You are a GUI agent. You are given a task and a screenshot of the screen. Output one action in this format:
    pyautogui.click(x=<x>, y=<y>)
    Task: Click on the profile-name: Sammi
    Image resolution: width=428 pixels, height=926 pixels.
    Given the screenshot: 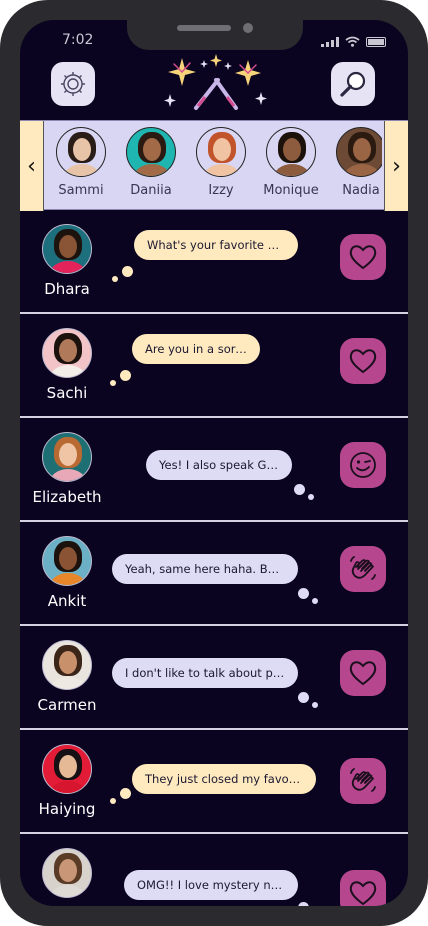 What is the action you would take?
    pyautogui.click(x=81, y=190)
    